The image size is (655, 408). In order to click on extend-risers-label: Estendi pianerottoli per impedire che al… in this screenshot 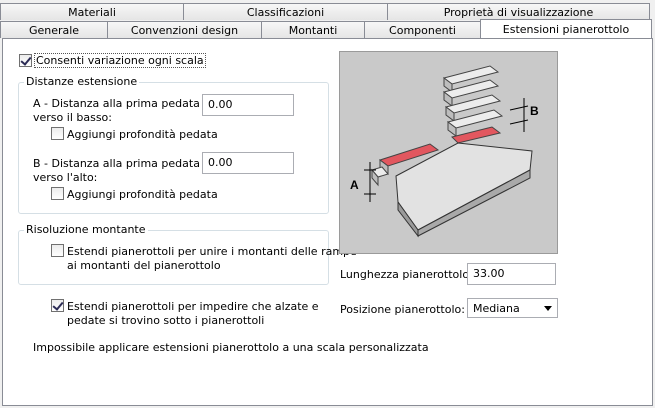, I will do `click(193, 306)`.